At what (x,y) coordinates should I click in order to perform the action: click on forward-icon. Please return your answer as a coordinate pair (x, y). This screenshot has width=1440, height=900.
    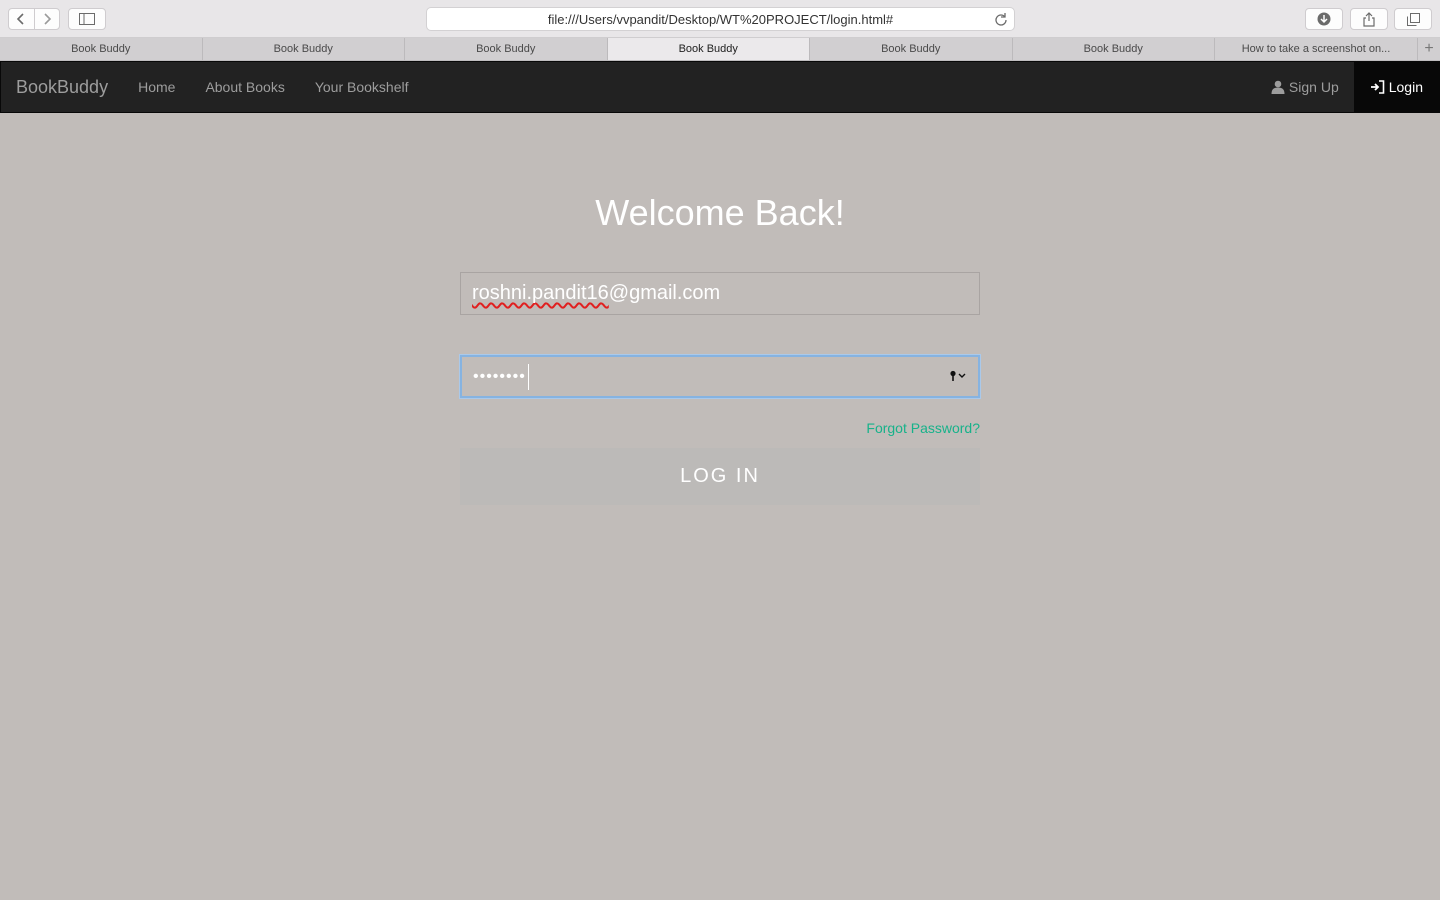
    Looking at the image, I should click on (46, 19).